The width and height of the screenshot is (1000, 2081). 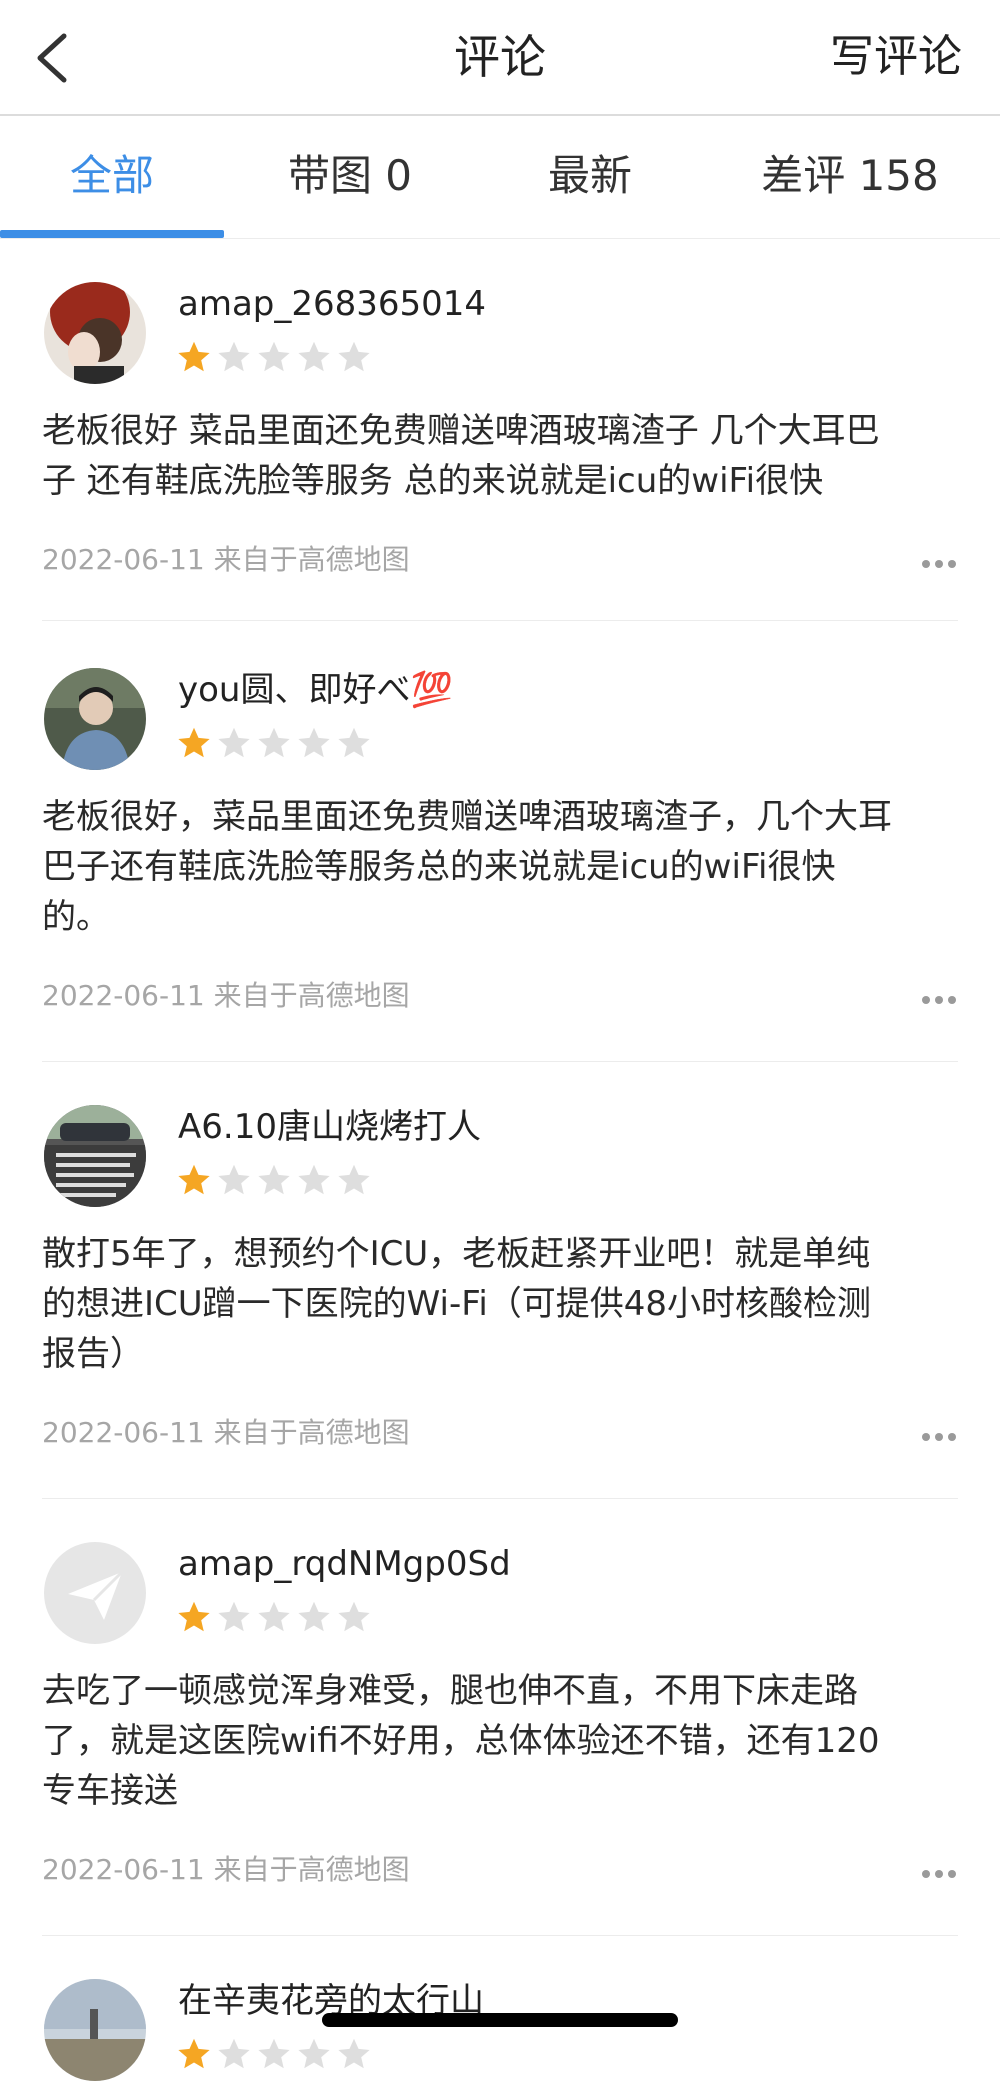 I want to click on review-text-line: 子 还有鞋底洗脸等服务 总的来说就是icu的wiFi很快, so click(x=433, y=481).